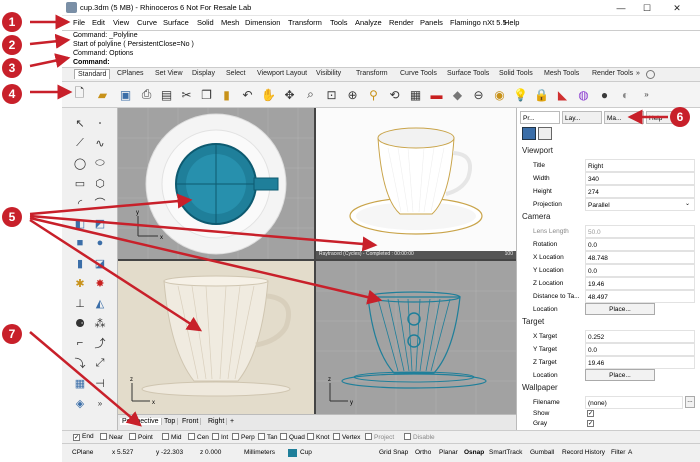 This screenshot has height=462, width=700. Describe the element at coordinates (468, 73) in the screenshot. I see `tab-surface-tools: Surface Tools` at that location.